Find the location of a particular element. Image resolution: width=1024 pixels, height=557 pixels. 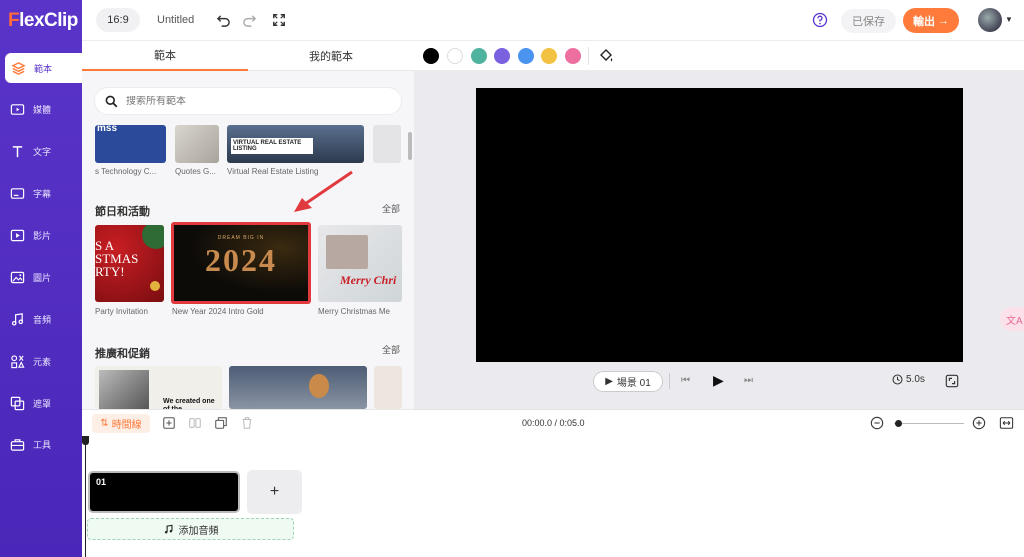

duration-display: 5.0s is located at coordinates (908, 379).